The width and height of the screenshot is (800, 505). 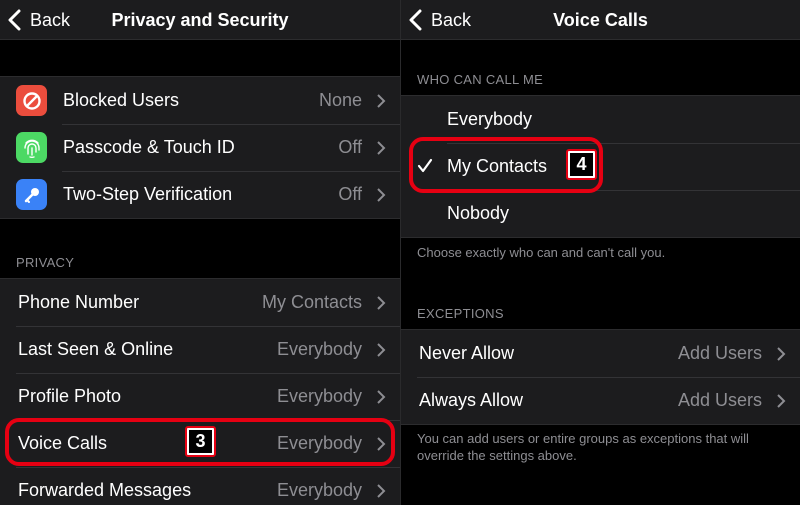 What do you see at coordinates (460, 313) in the screenshot?
I see `exceptions-header: EXCEPTIONS` at bounding box center [460, 313].